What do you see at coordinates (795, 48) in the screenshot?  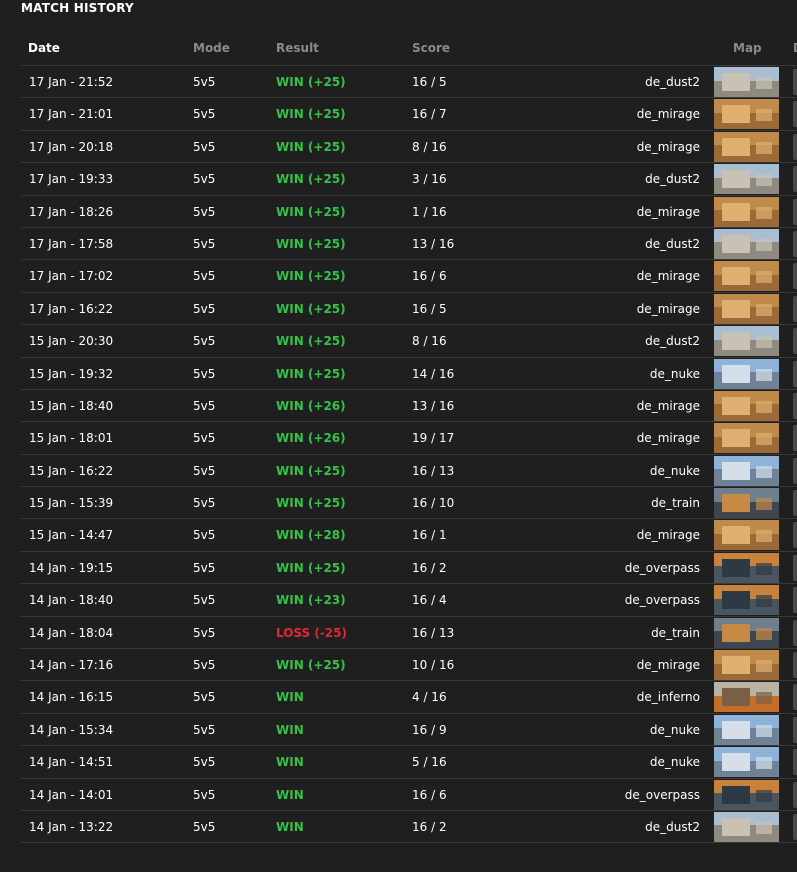 I see `header-extra: D` at bounding box center [795, 48].